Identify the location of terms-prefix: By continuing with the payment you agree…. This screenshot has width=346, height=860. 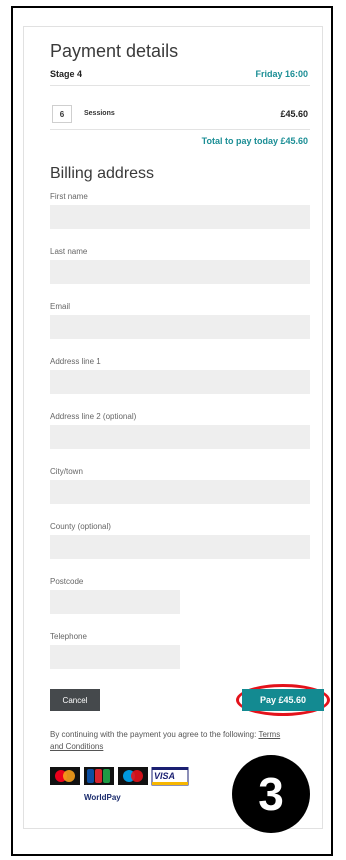
(153, 734).